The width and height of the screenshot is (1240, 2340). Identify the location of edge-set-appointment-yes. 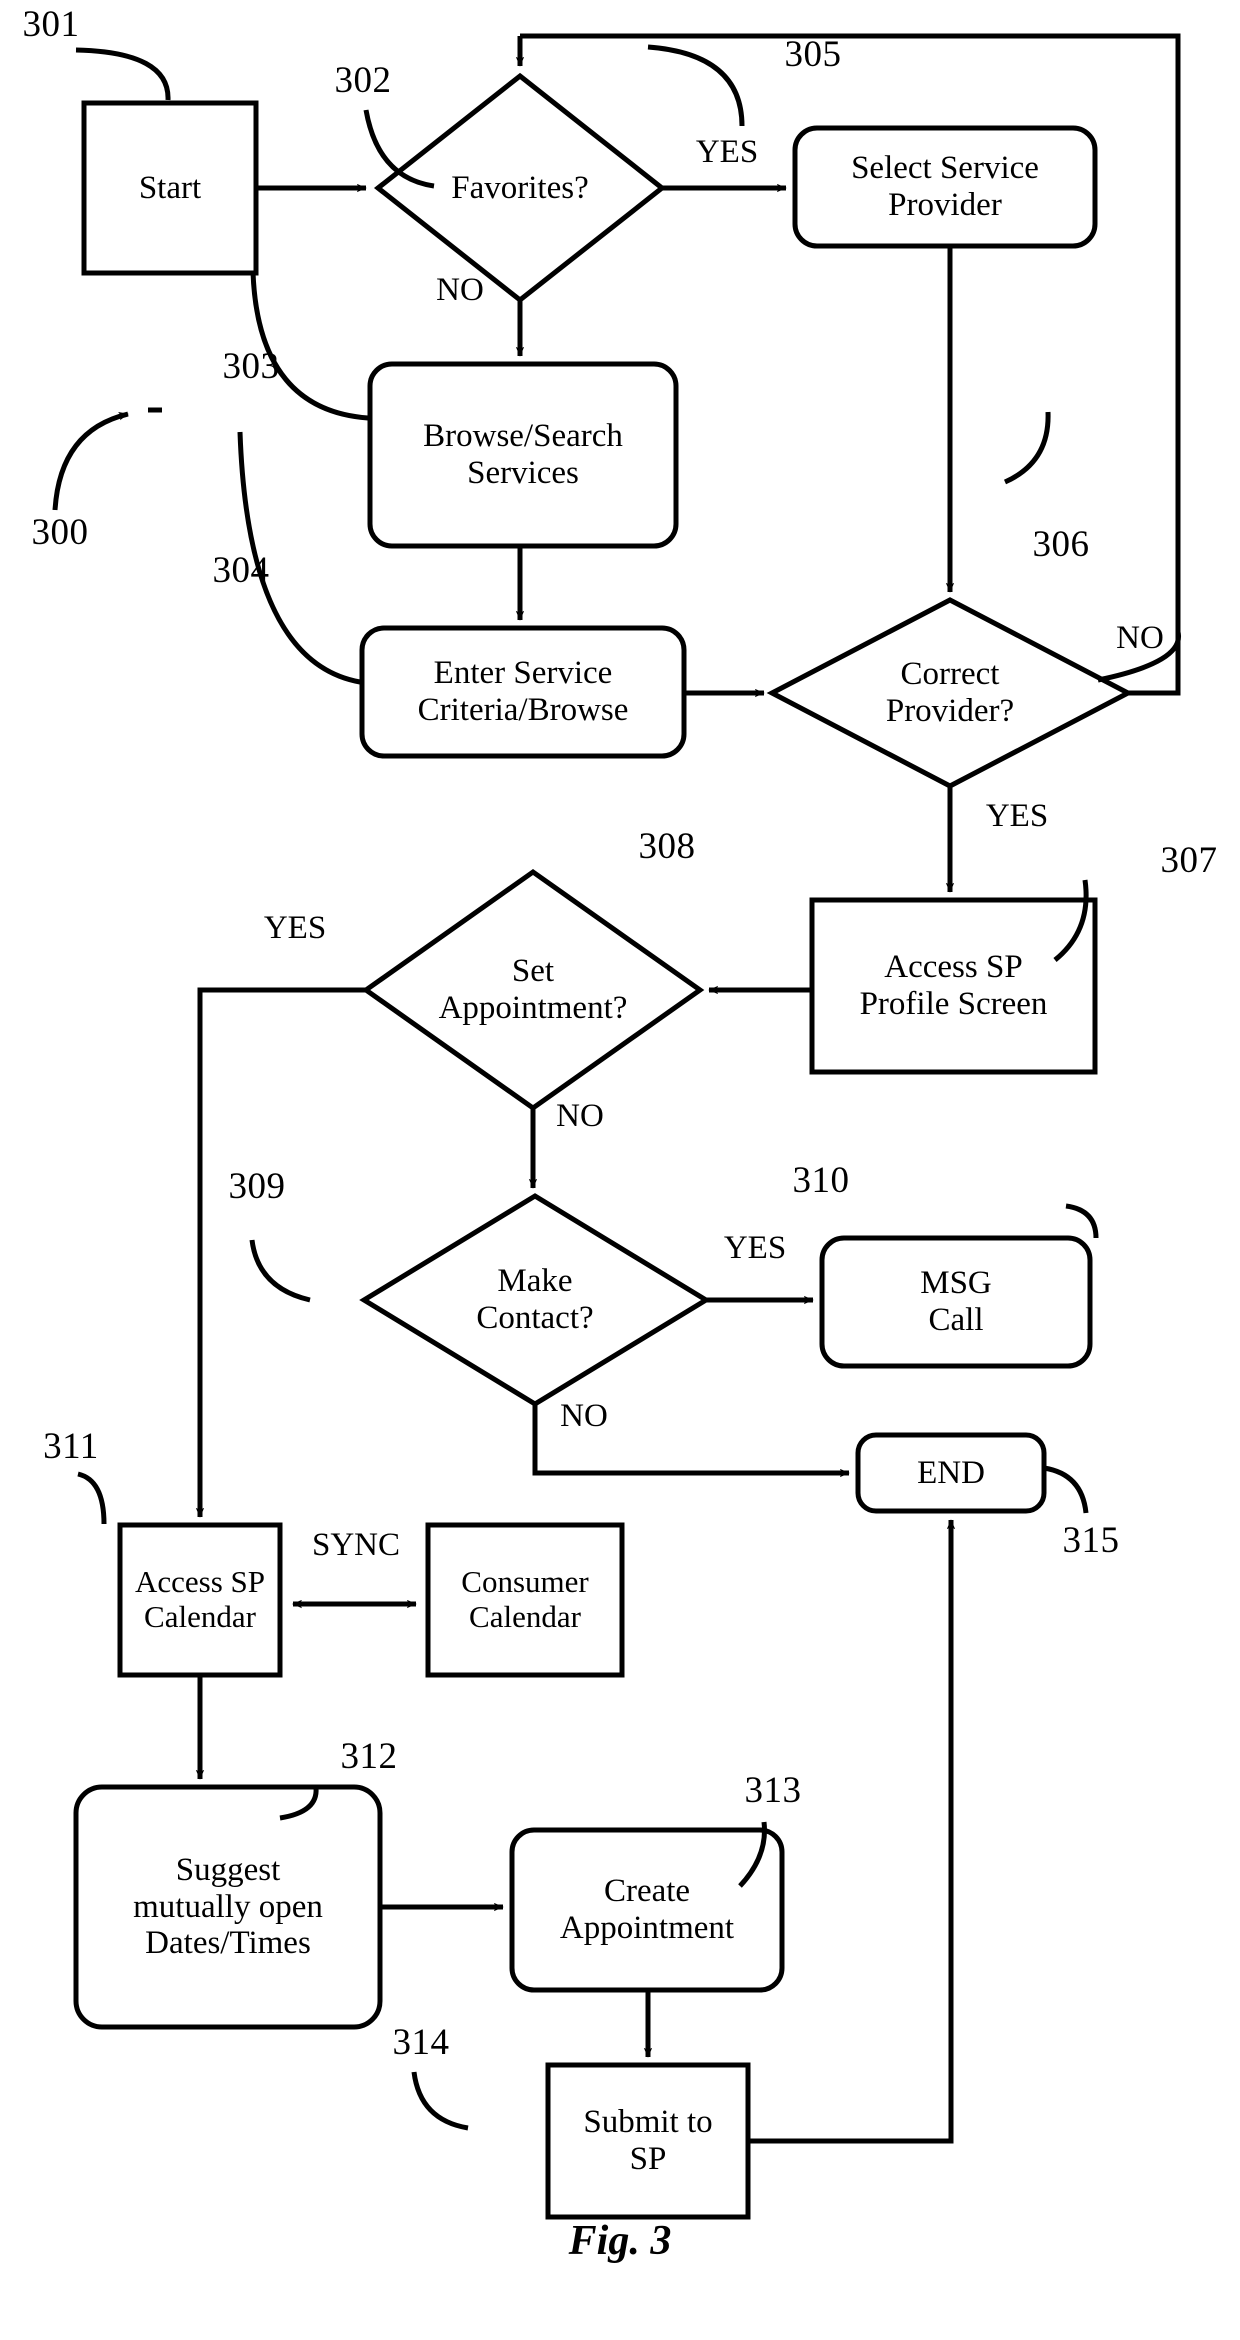
(280, 1252).